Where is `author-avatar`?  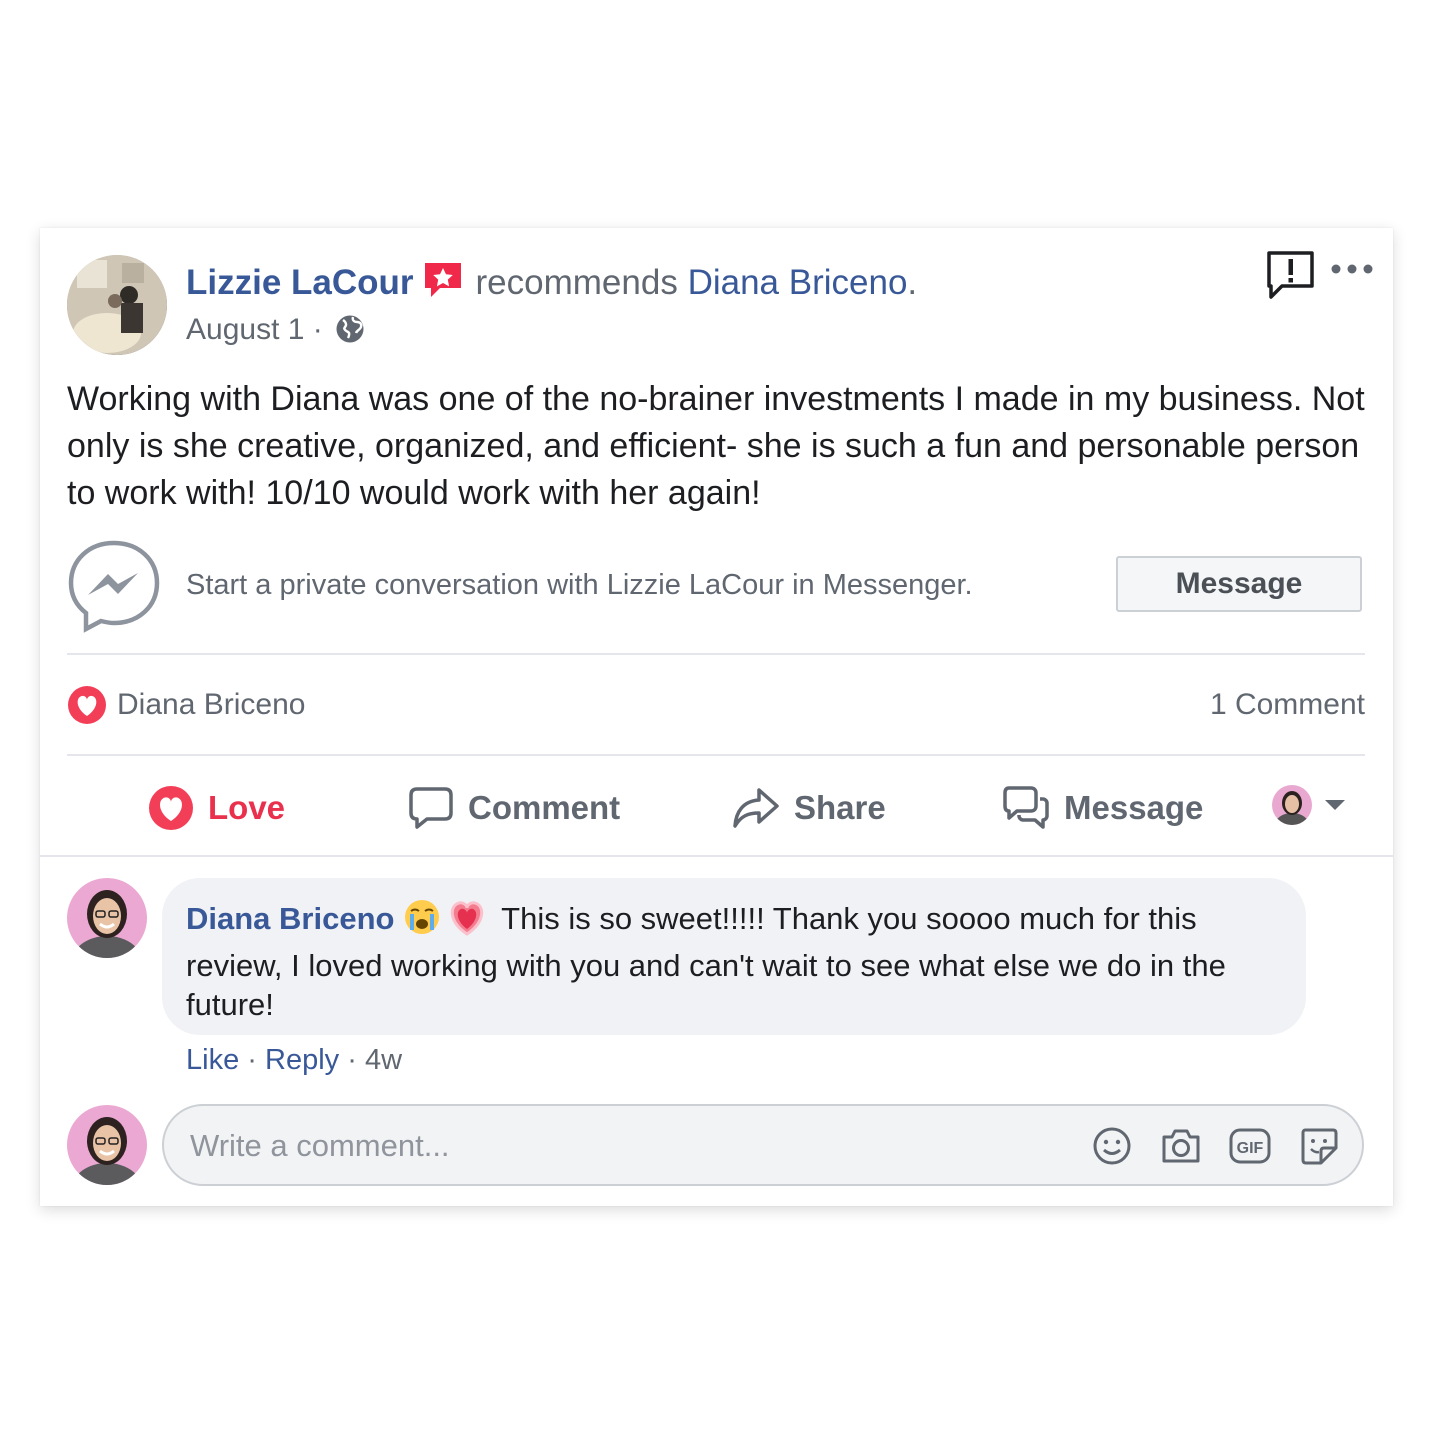
author-avatar is located at coordinates (117, 305).